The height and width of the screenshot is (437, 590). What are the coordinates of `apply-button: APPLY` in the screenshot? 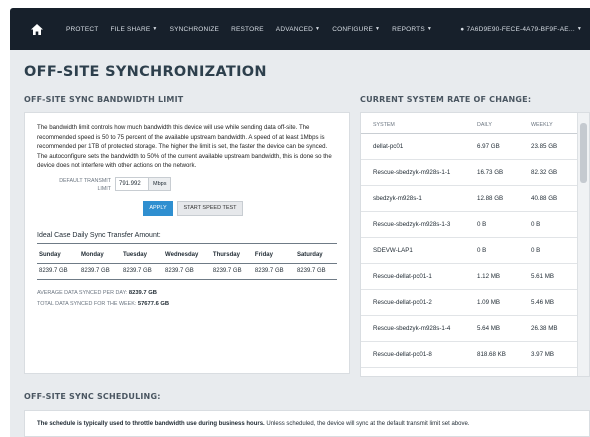 It's located at (158, 208).